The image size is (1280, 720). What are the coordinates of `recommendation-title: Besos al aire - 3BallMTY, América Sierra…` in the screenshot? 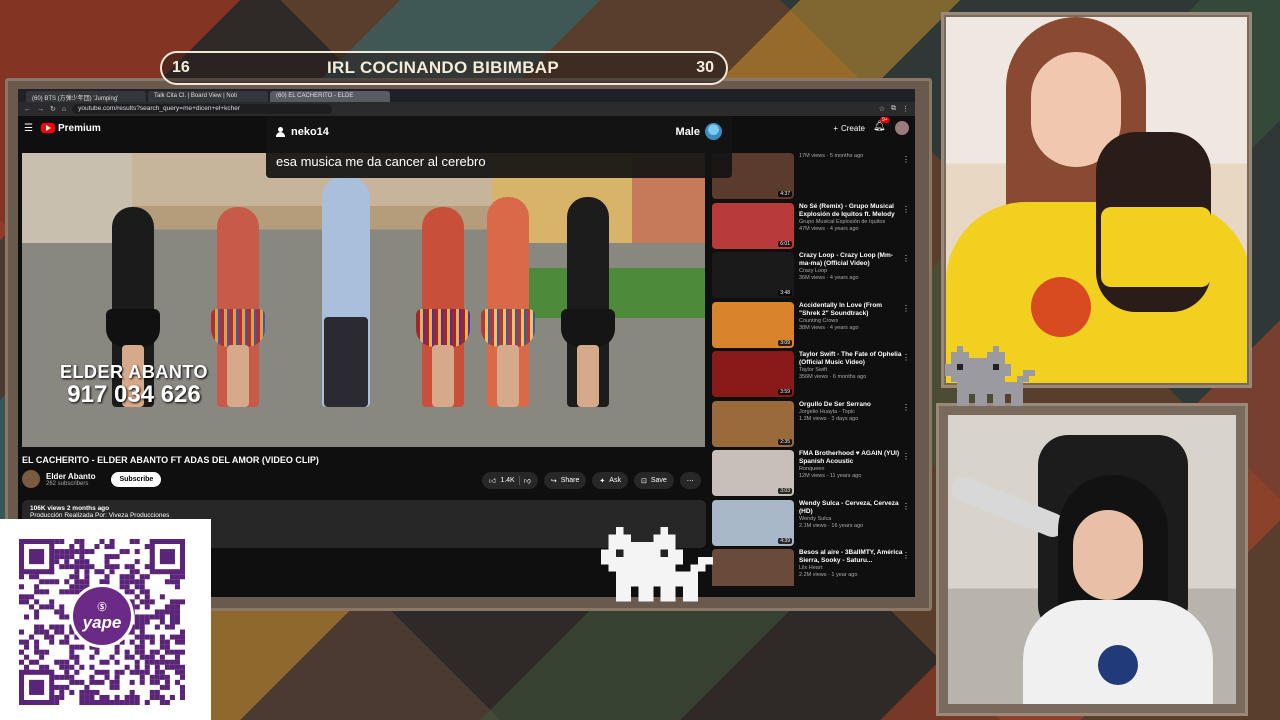 It's located at (851, 557).